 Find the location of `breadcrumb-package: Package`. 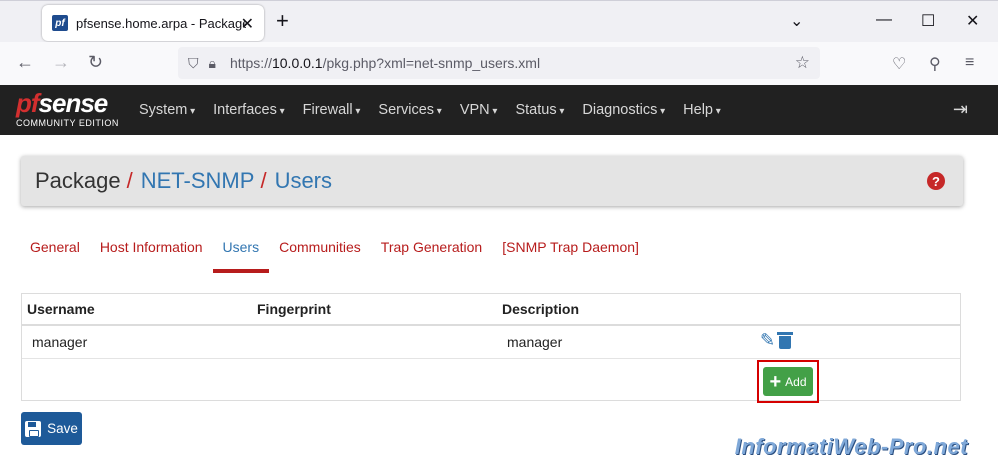

breadcrumb-package: Package is located at coordinates (78, 180).